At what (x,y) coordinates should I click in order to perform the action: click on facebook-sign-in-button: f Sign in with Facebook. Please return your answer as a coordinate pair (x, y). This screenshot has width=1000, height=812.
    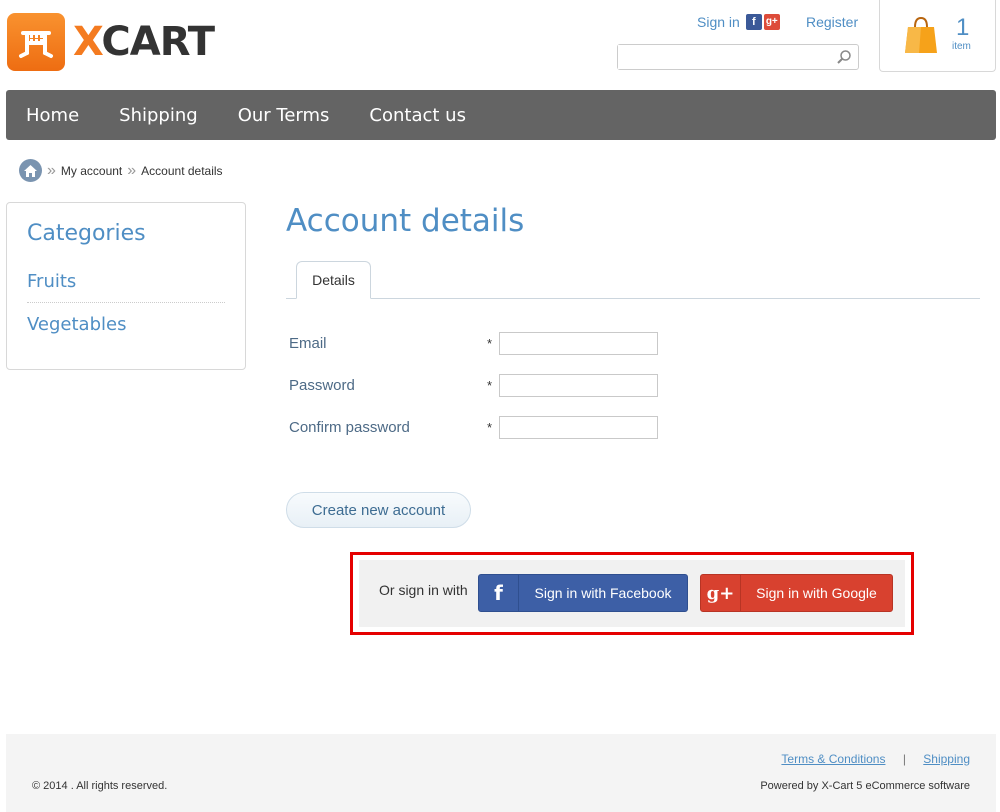
    Looking at the image, I should click on (583, 593).